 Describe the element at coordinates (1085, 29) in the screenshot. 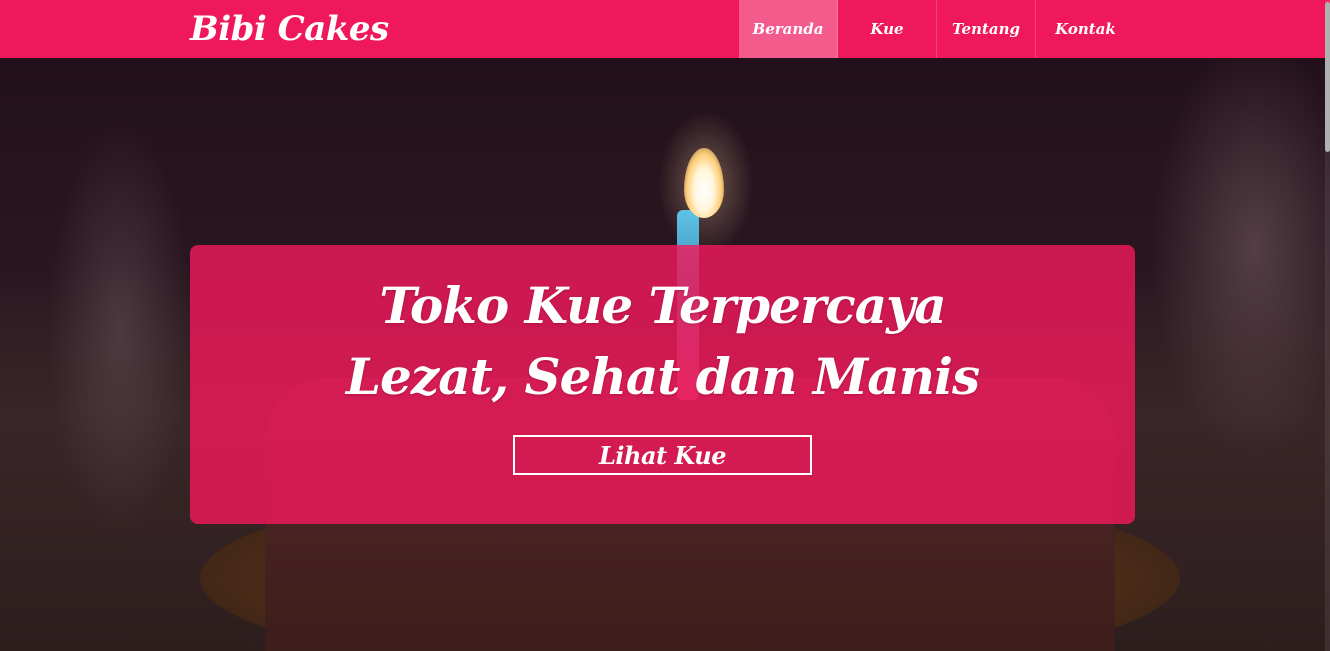

I see `nav-item-kontak: Kontak` at that location.